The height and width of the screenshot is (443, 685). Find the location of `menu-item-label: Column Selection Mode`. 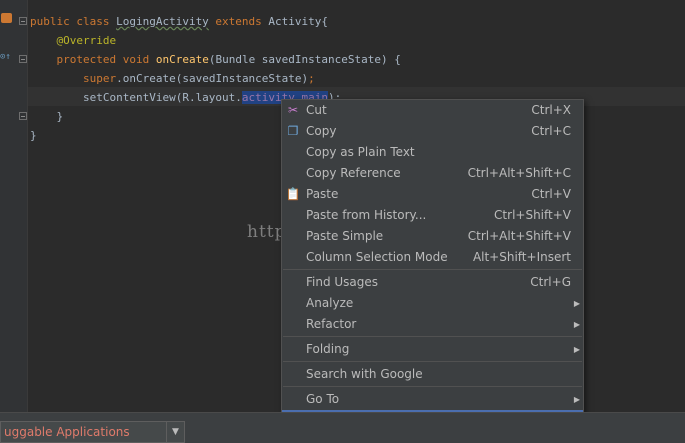

menu-item-label: Column Selection Mode is located at coordinates (377, 257).